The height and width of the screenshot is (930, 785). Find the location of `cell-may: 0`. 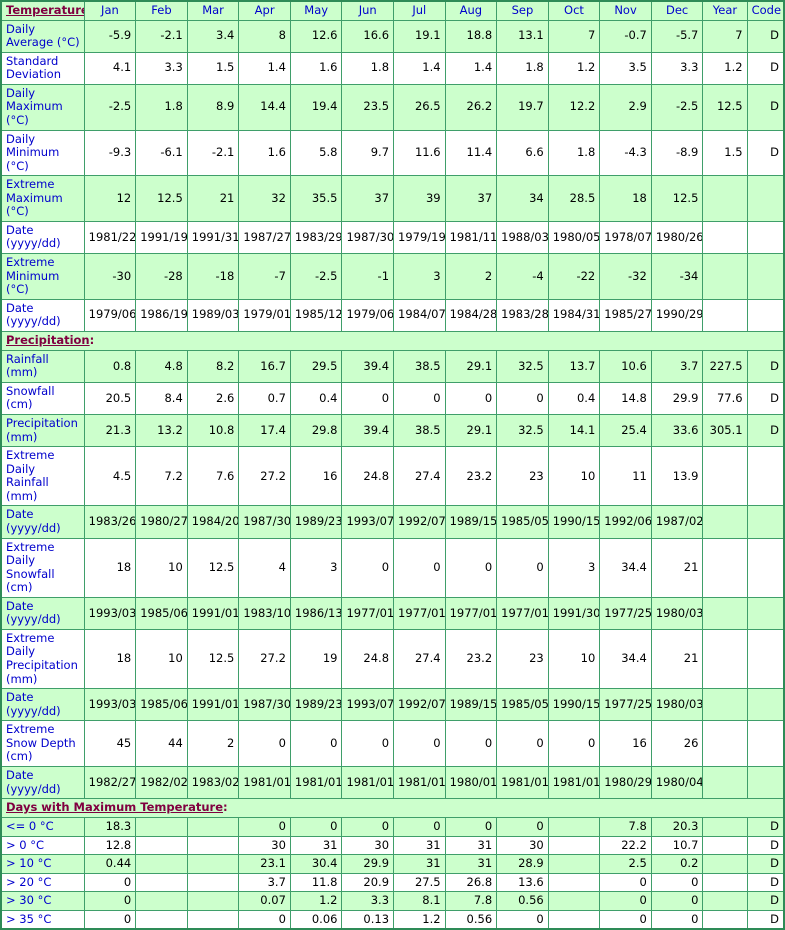

cell-may: 0 is located at coordinates (316, 827).